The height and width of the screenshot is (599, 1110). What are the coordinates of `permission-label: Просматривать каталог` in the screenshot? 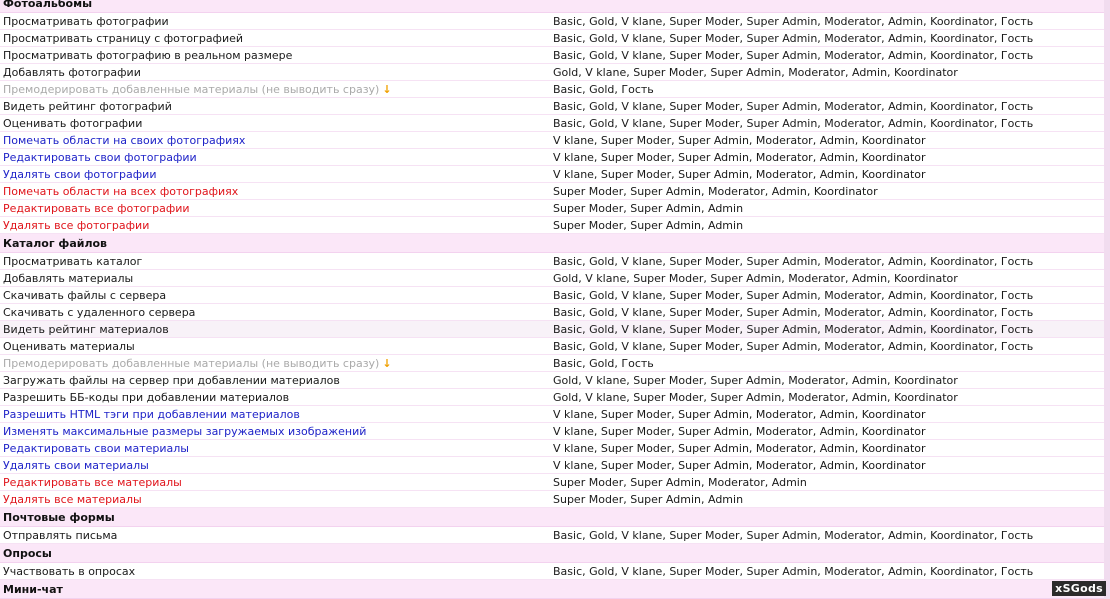 It's located at (73, 261).